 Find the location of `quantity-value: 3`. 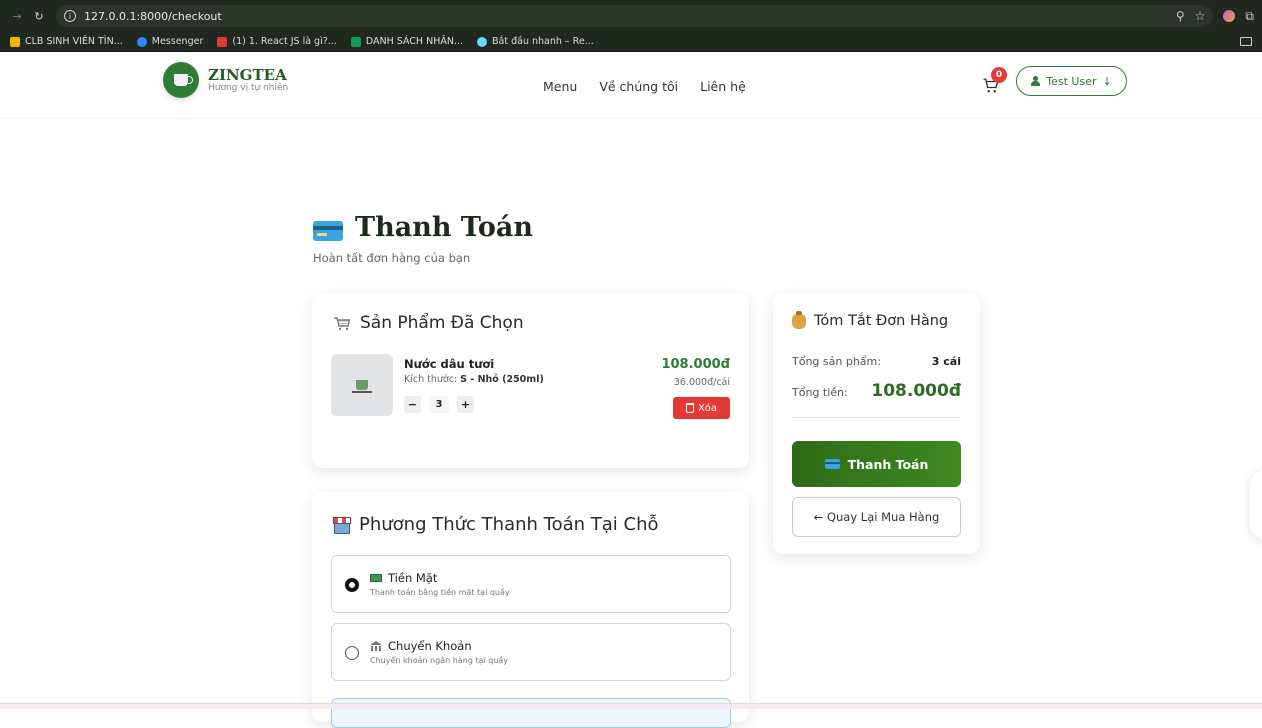

quantity-value: 3 is located at coordinates (439, 404).